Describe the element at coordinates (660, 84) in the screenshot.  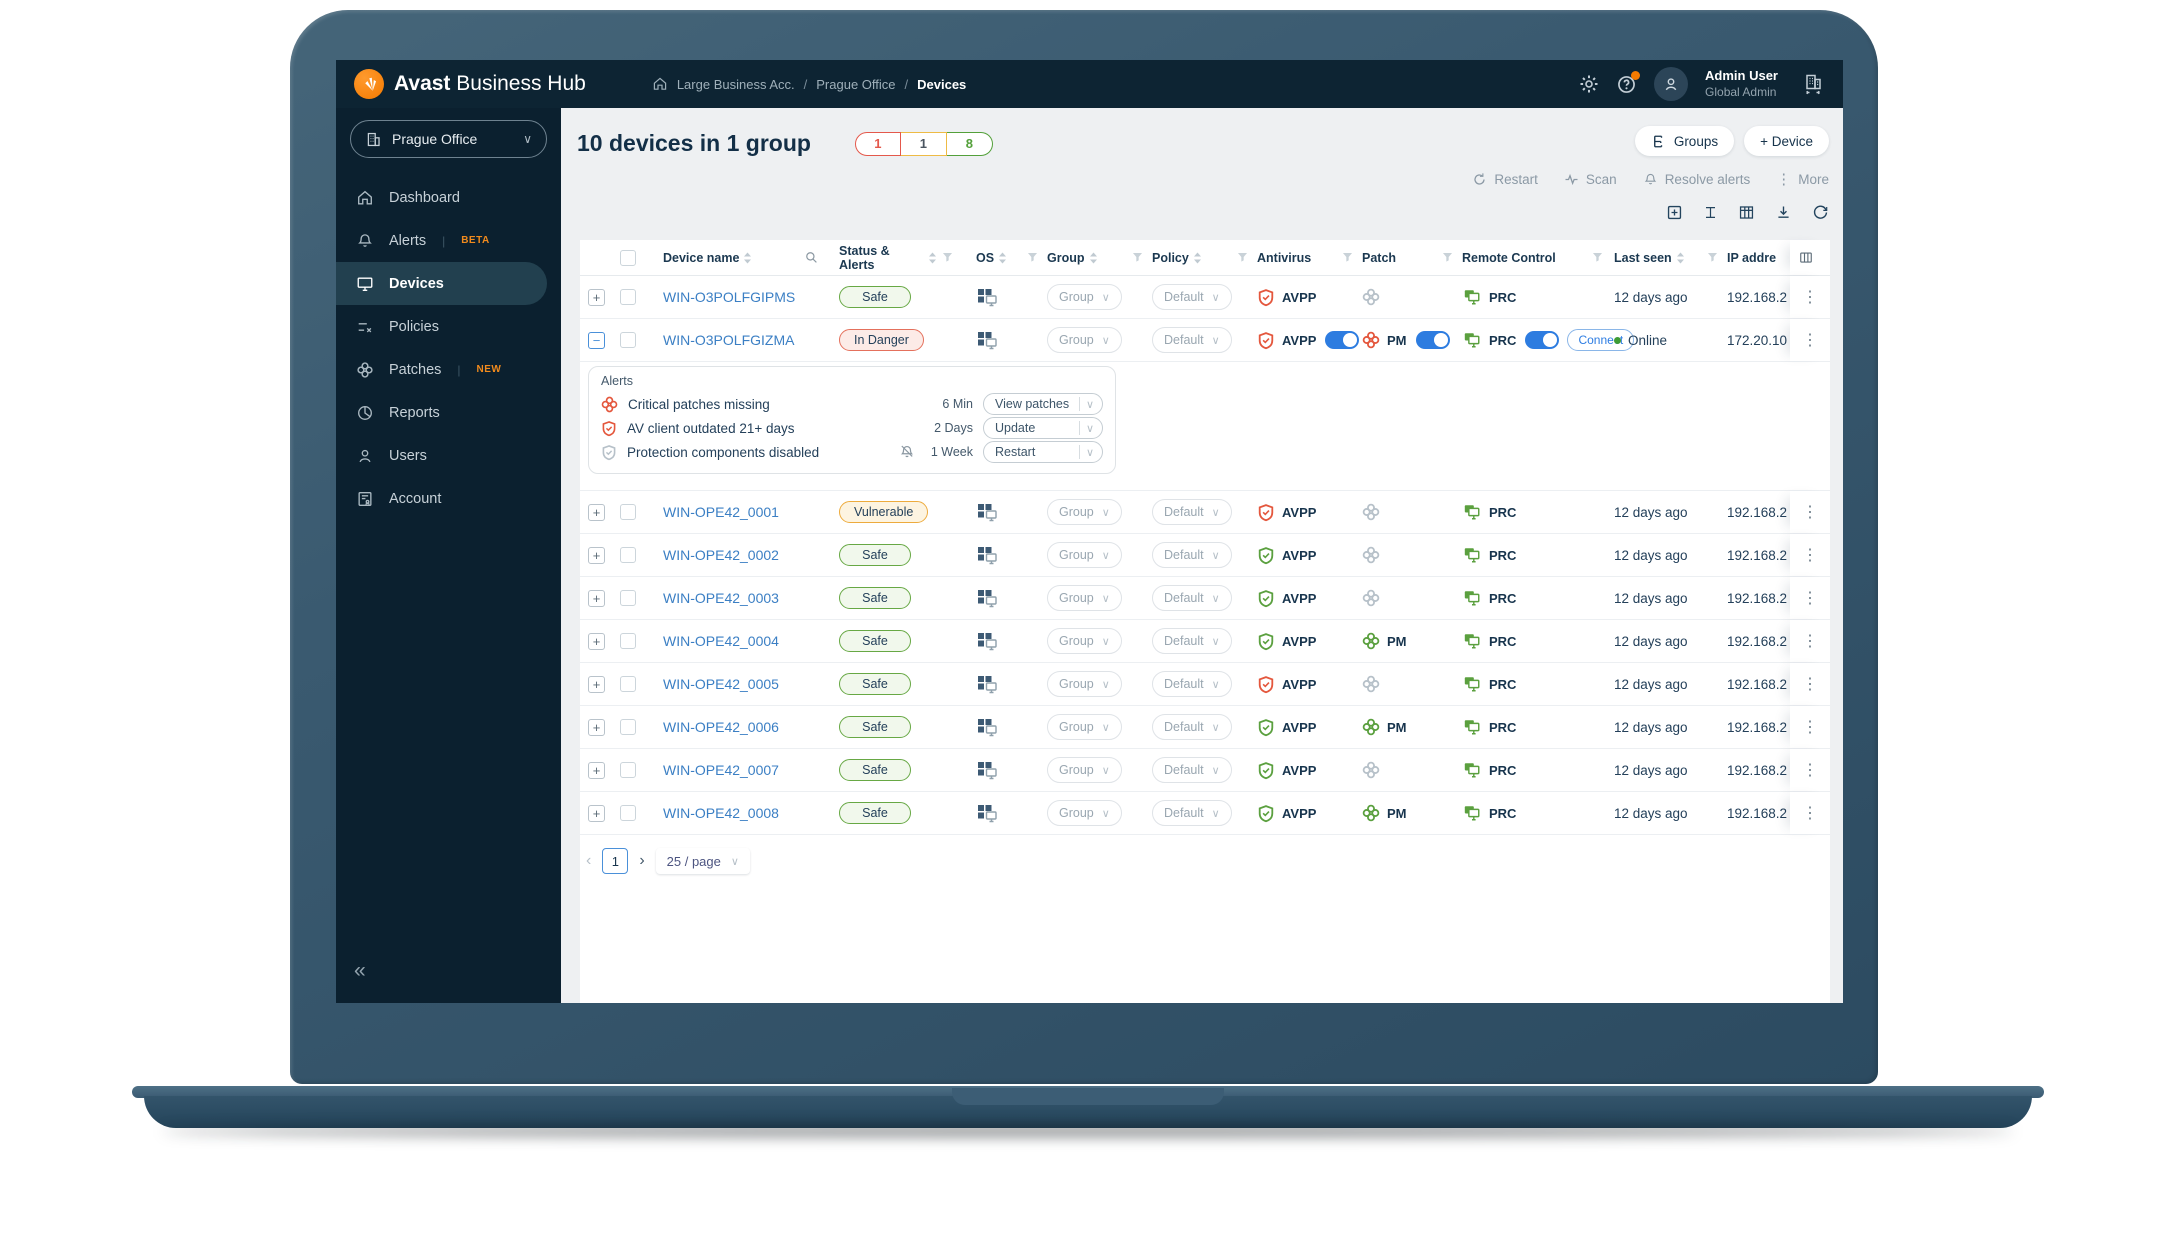
I see `home-icon` at that location.